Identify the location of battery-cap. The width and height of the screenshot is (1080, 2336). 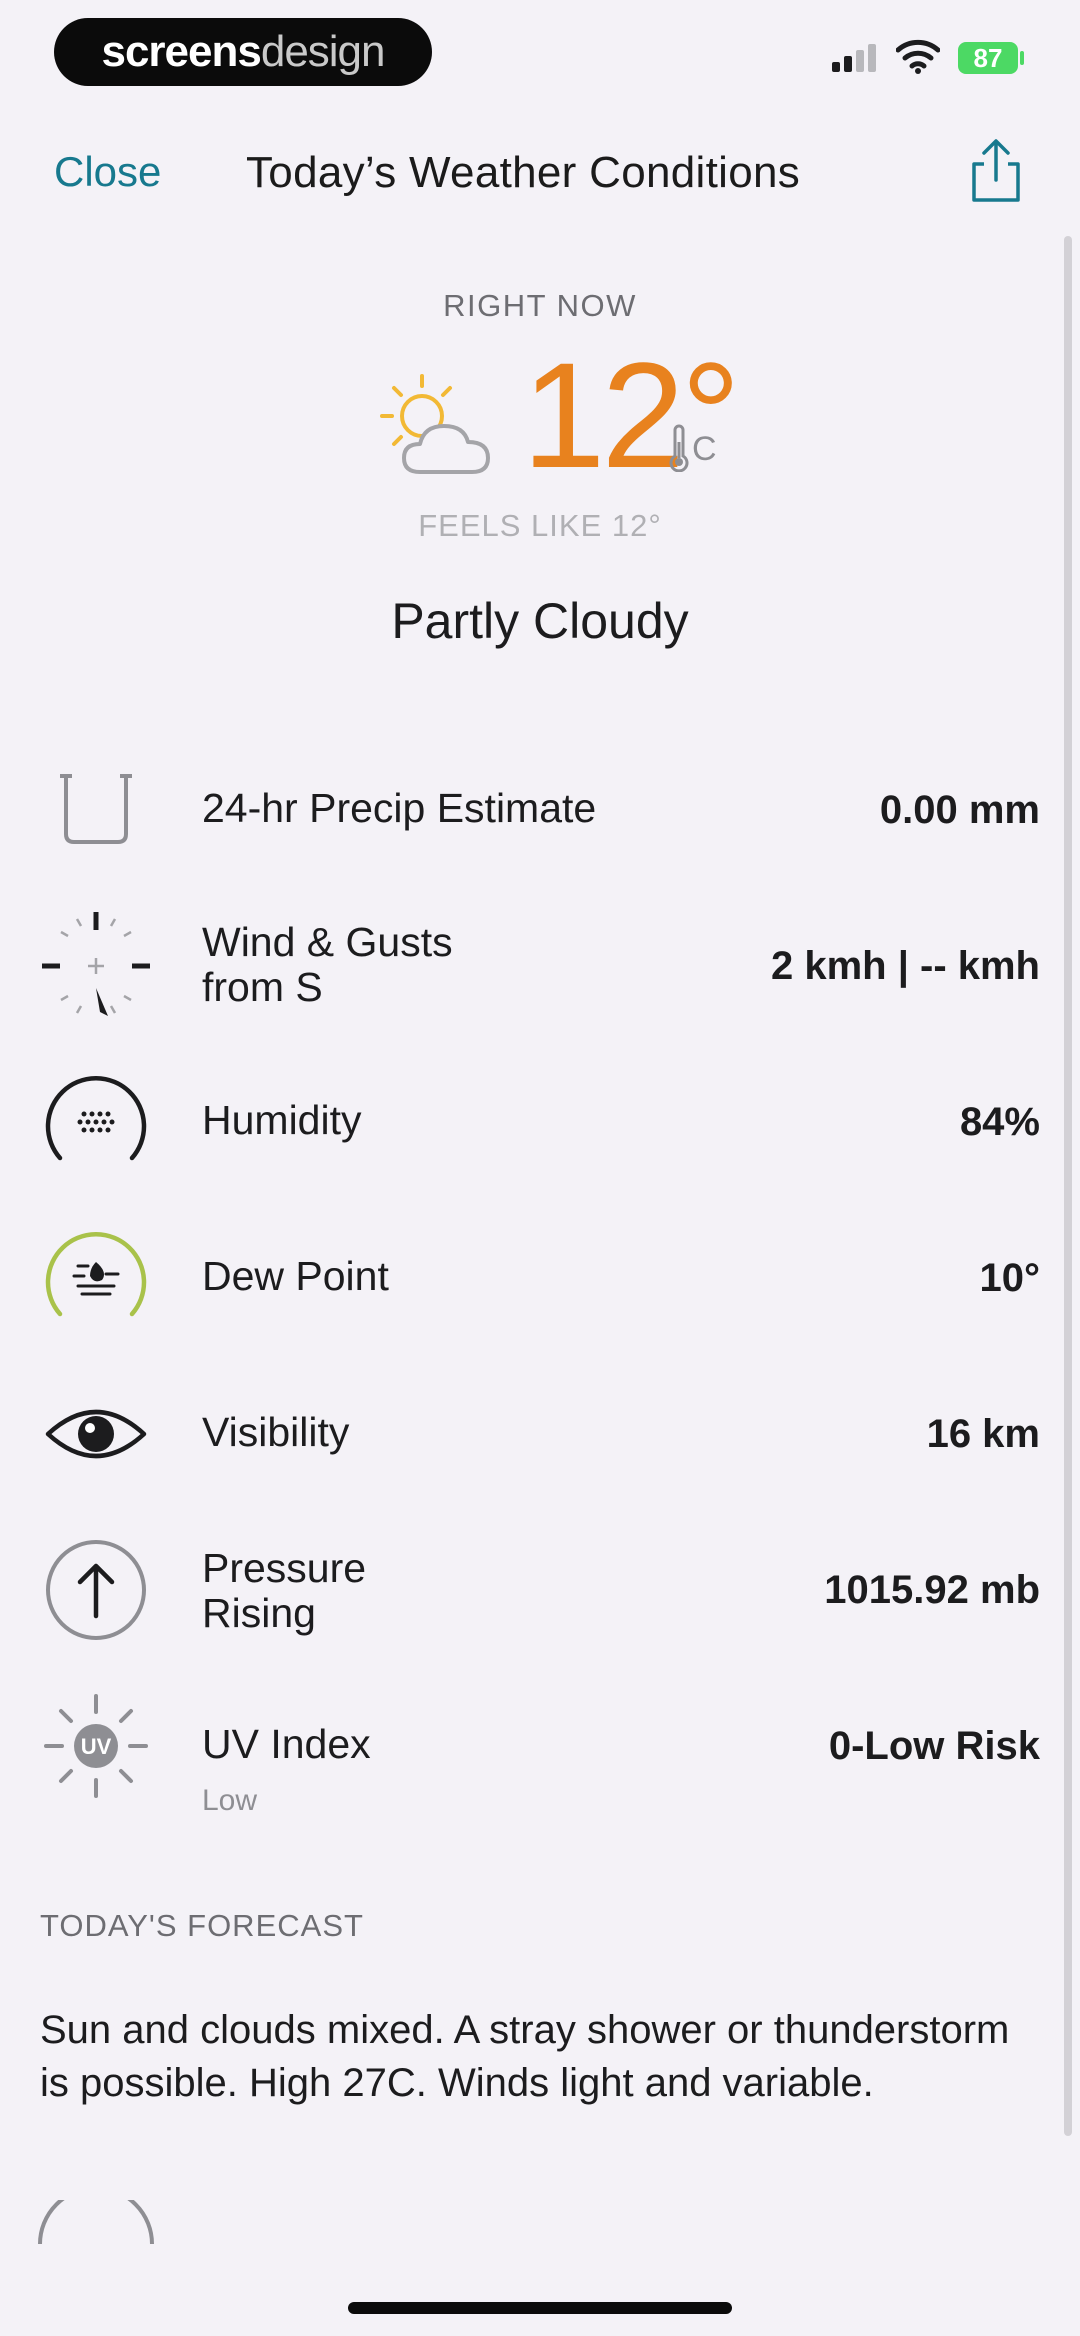
(1022, 58).